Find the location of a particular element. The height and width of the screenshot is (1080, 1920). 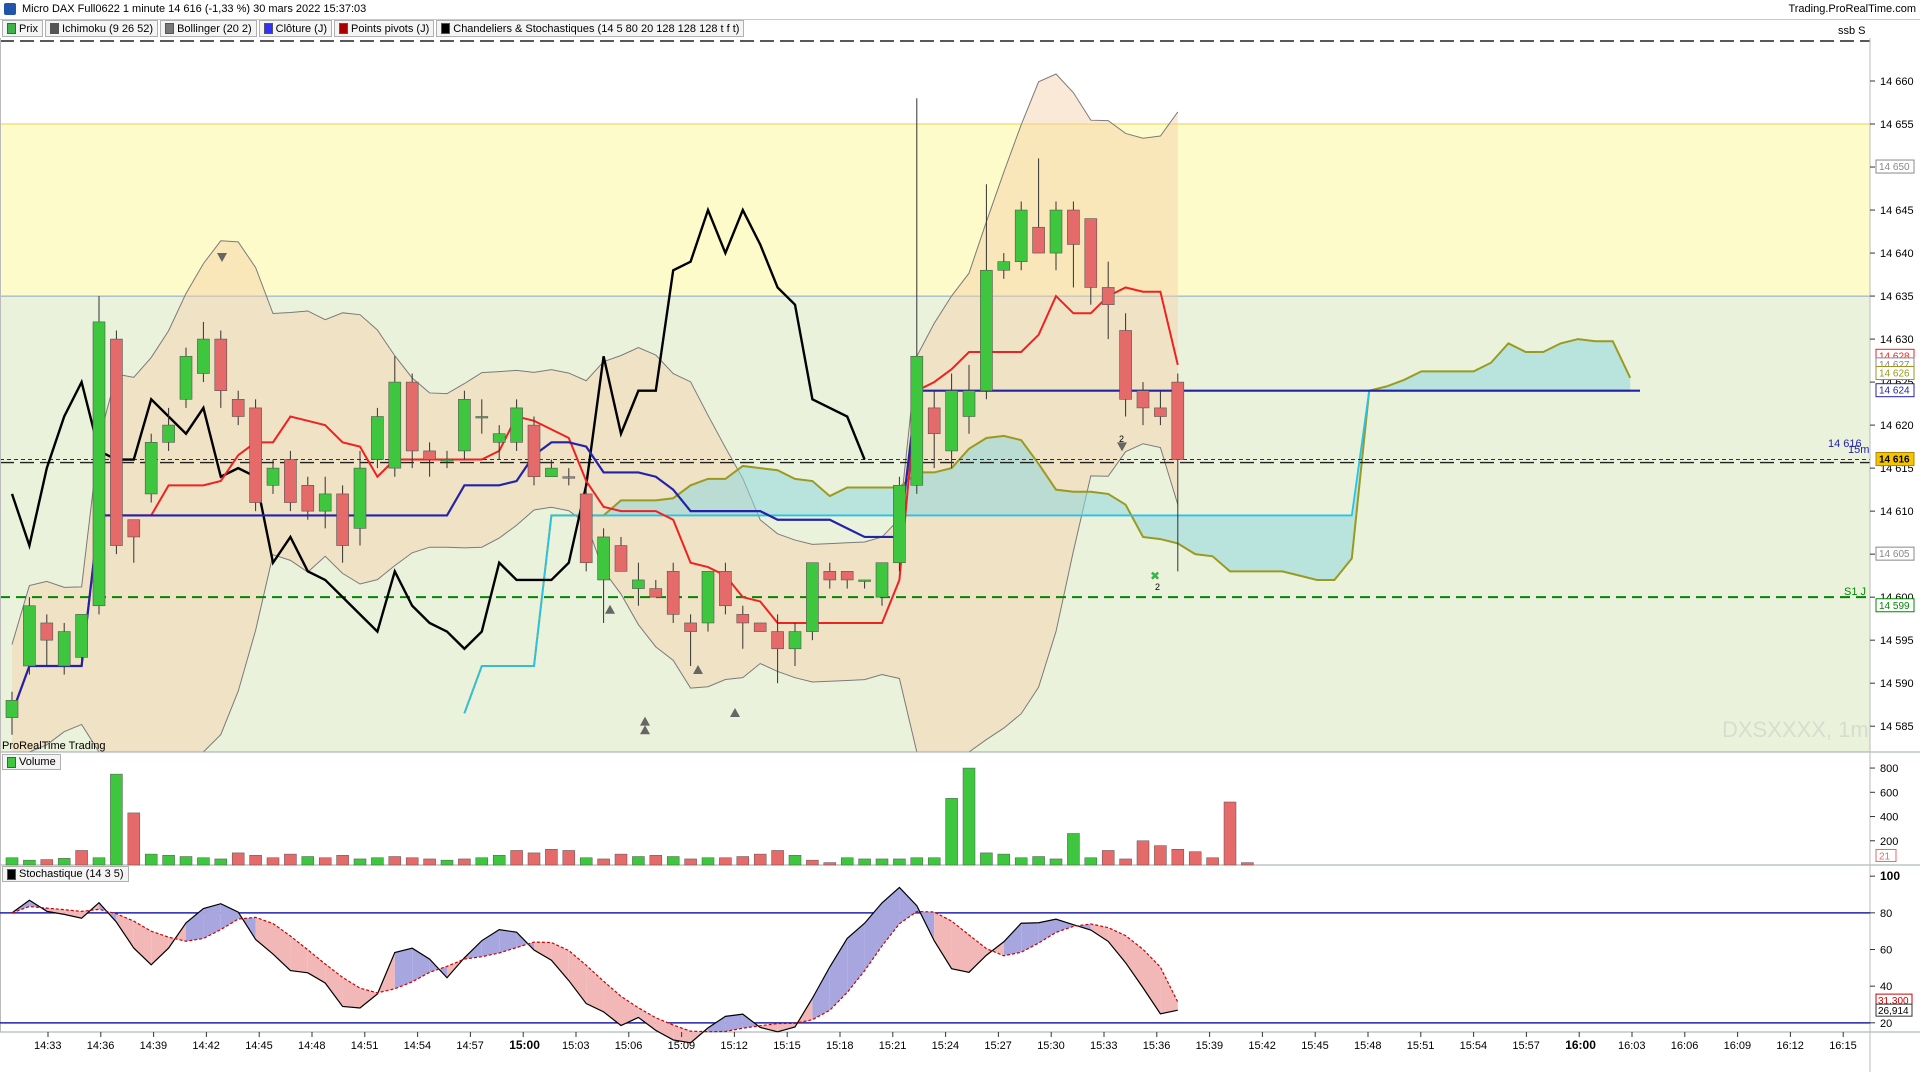

time-tick-label: 15:39 is located at coordinates (1210, 1046).